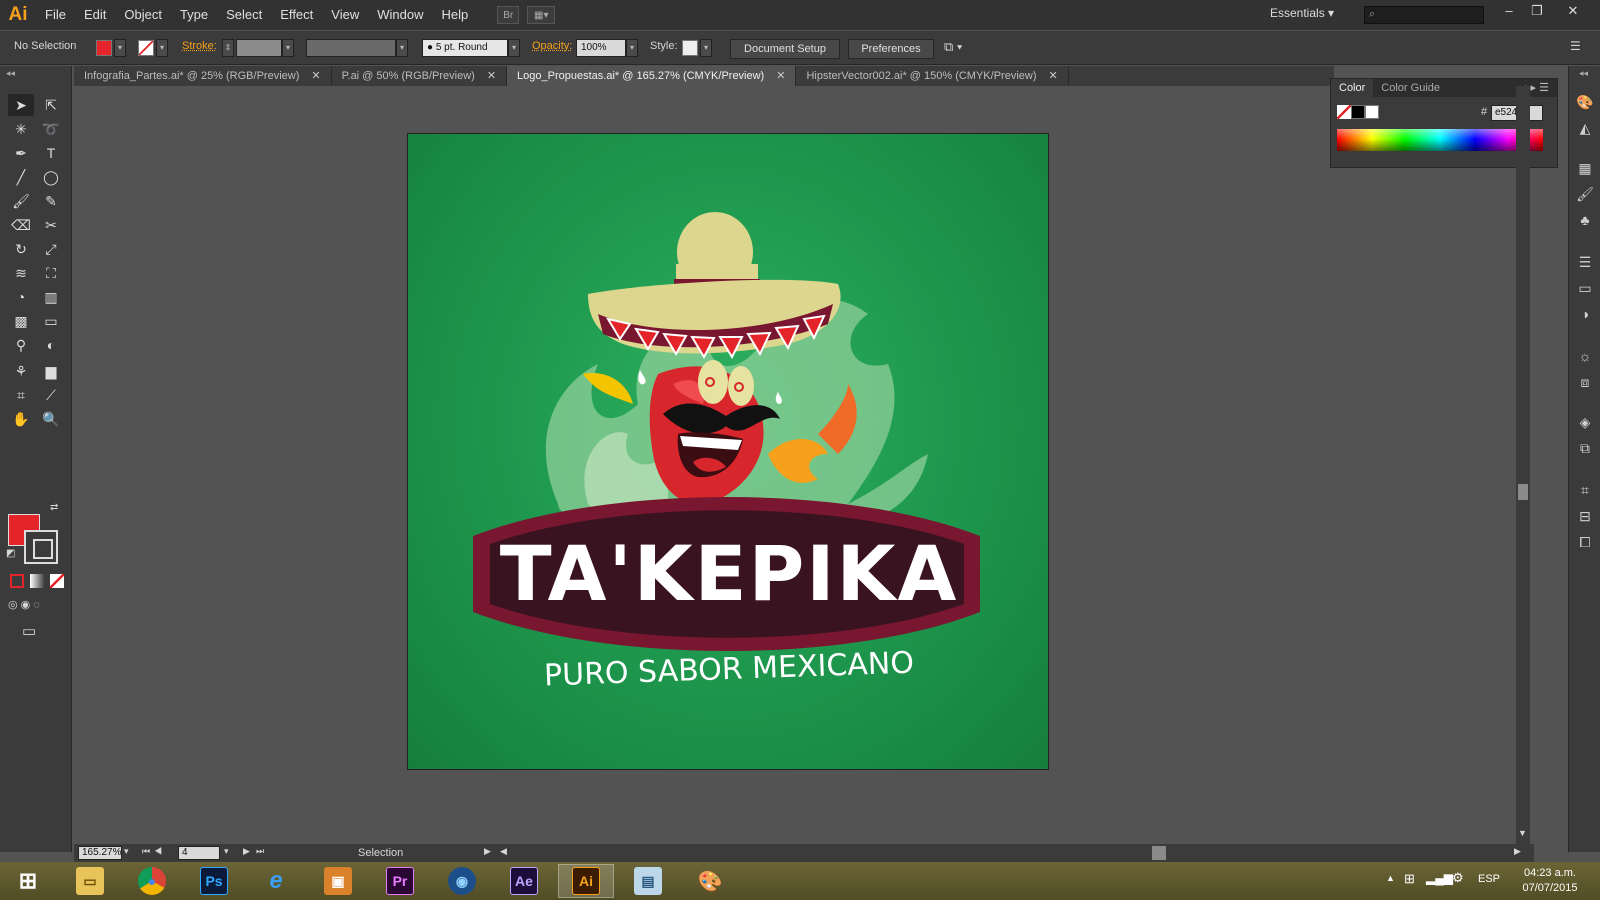 The width and height of the screenshot is (1600, 900). Describe the element at coordinates (454, 15) in the screenshot. I see `menu-help: Help` at that location.